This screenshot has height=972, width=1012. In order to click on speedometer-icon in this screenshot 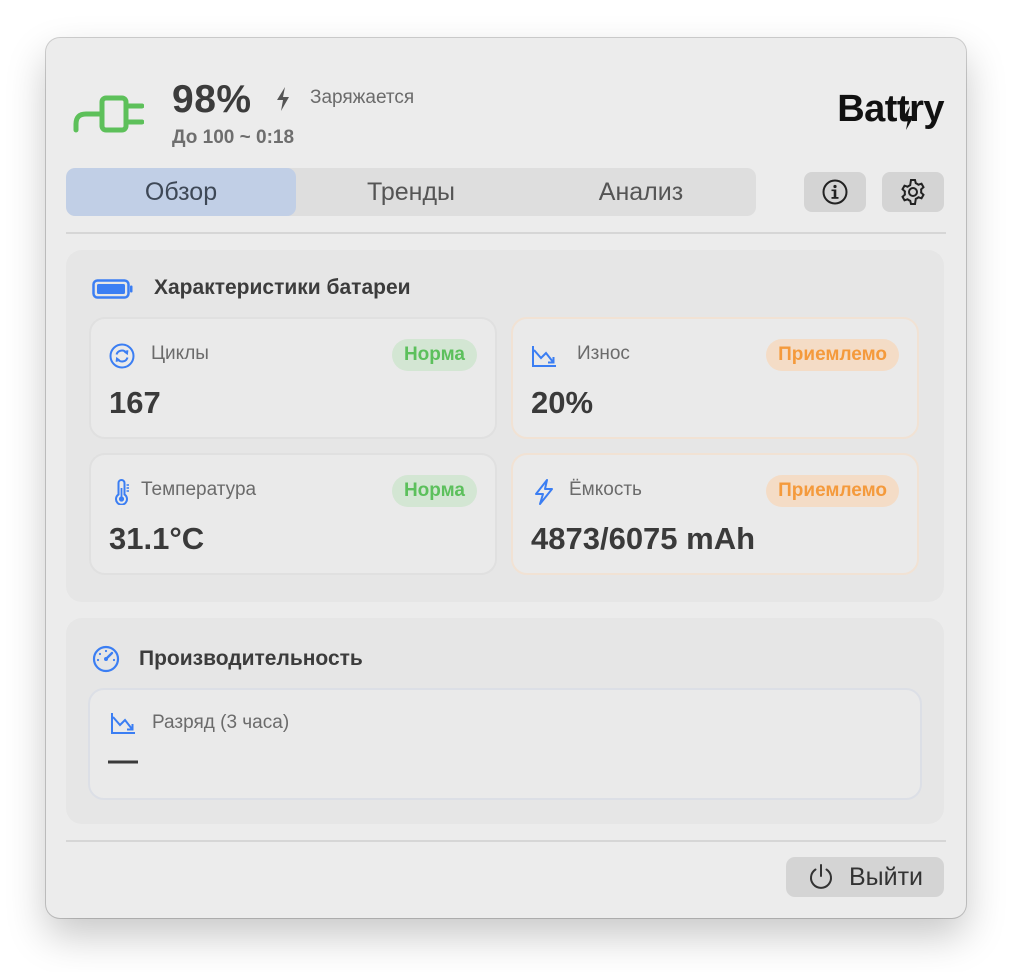, I will do `click(106, 659)`.